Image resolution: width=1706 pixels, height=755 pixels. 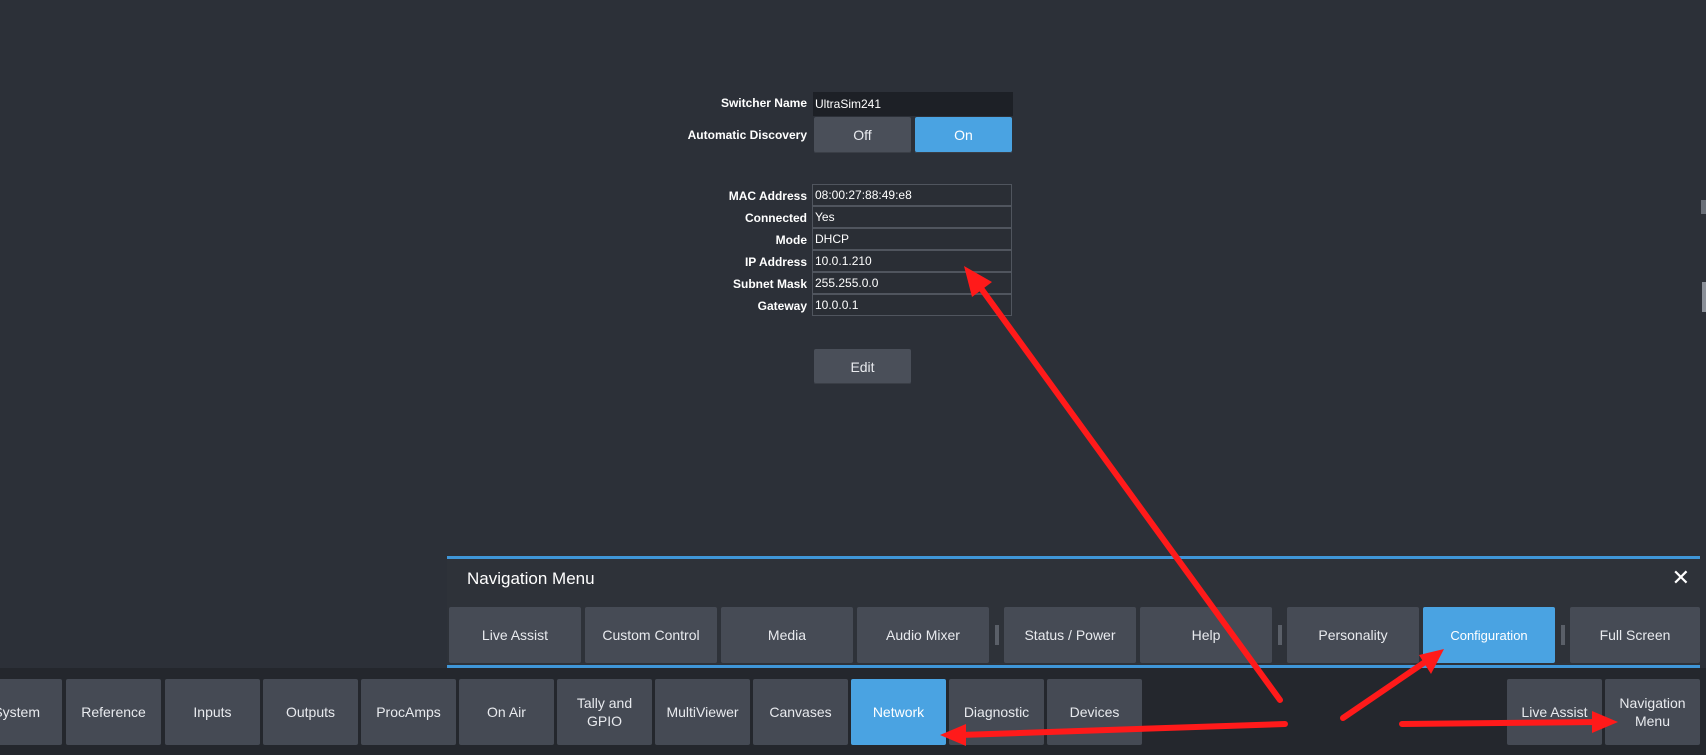 I want to click on close-icon: ✕, so click(x=1681, y=578).